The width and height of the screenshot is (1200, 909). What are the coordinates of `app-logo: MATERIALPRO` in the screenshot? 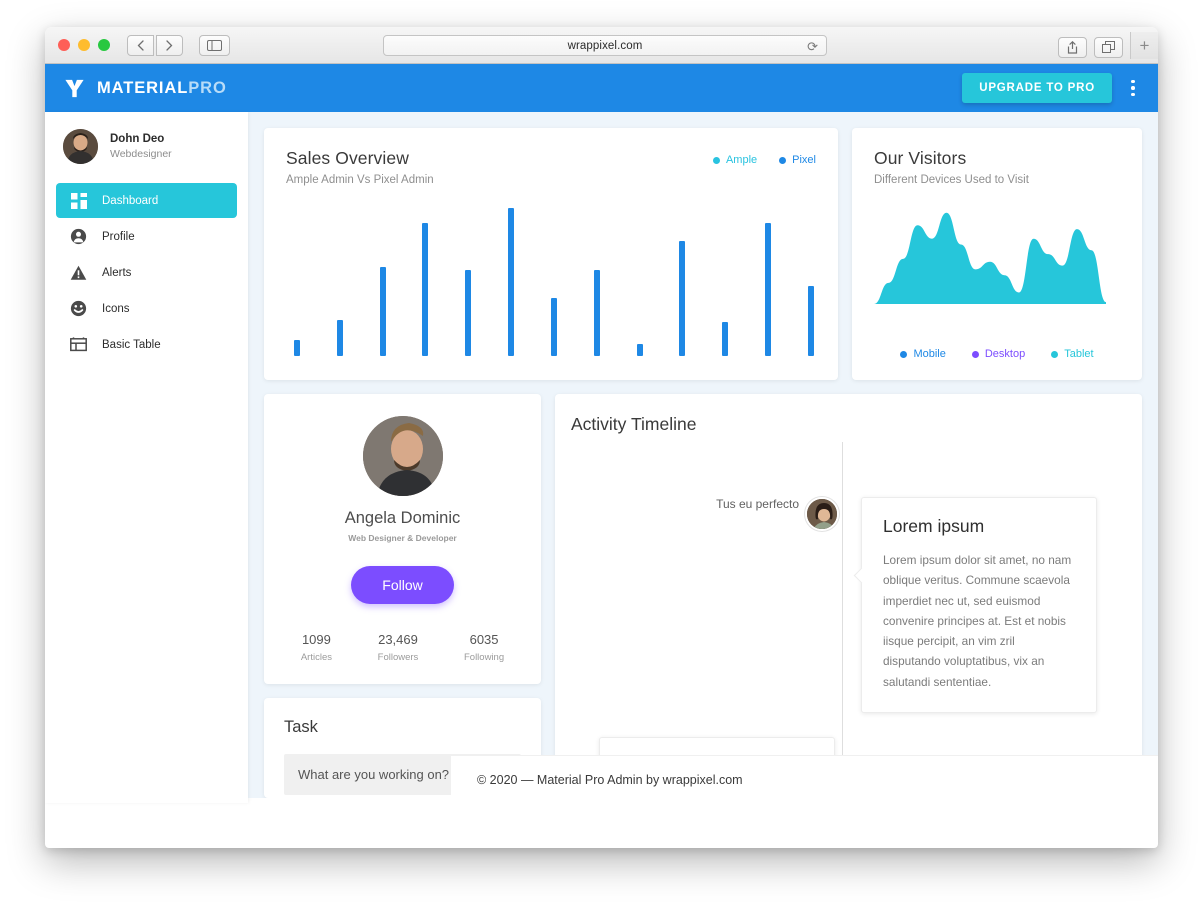 It's located at (155, 88).